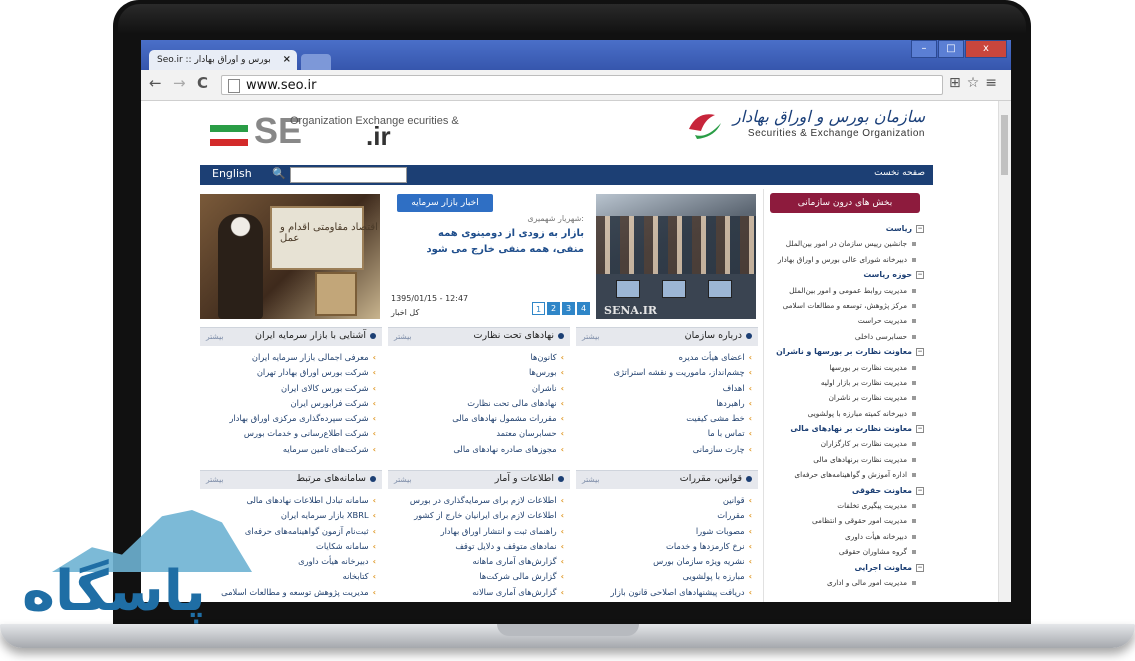 The height and width of the screenshot is (661, 1135). Describe the element at coordinates (538, 308) in the screenshot. I see `pager-page-1: 1` at that location.